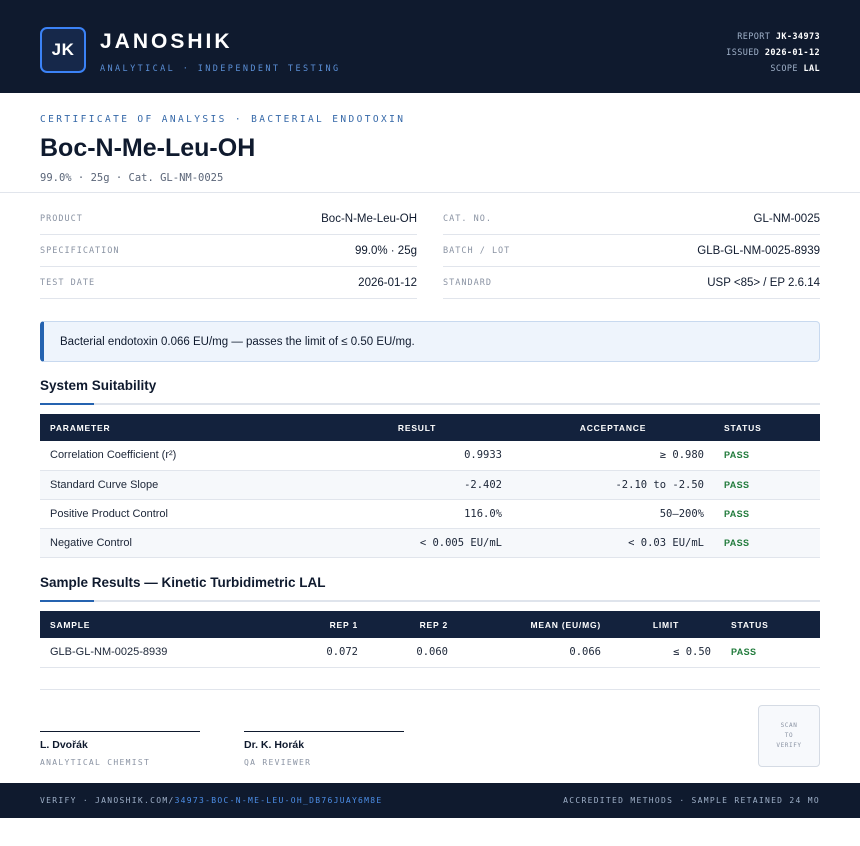 The height and width of the screenshot is (846, 860). Describe the element at coordinates (773, 37) in the screenshot. I see `report-id-line: REPORT JK-34973` at that location.